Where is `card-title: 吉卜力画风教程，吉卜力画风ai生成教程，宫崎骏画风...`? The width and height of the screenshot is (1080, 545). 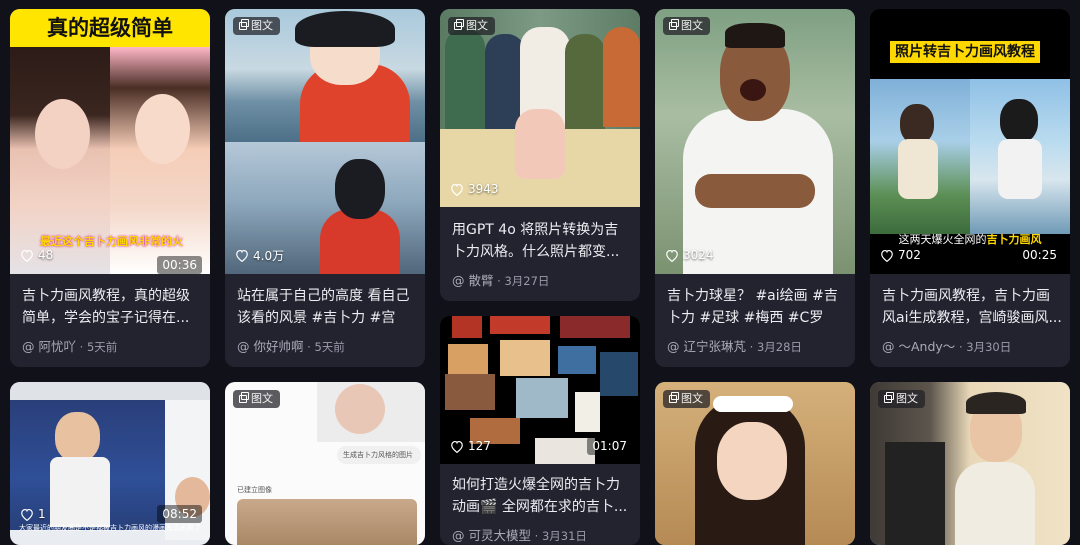
card-title: 吉卜力画风教程，吉卜力画风ai生成教程，宫崎骏画风... is located at coordinates (972, 307).